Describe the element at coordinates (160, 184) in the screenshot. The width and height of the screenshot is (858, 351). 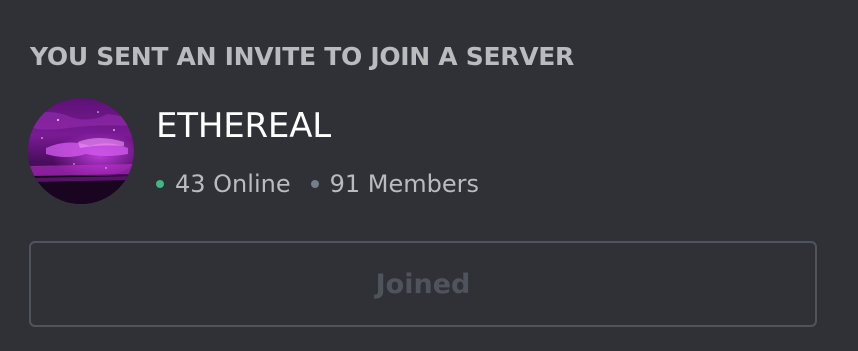
I see `online-dot-icon` at that location.